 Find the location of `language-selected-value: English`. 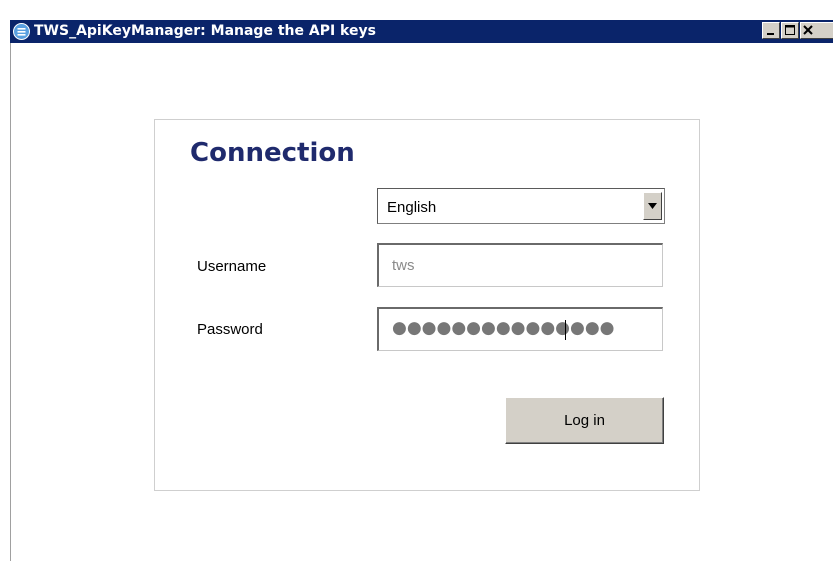

language-selected-value: English is located at coordinates (412, 207).